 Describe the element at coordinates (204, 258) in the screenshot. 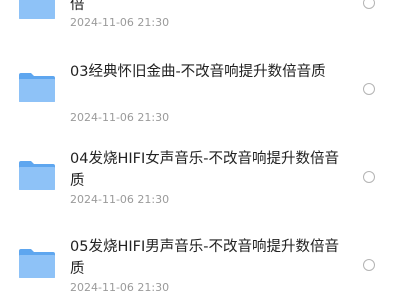

I see `file-name: 05发烧HIFI男声音乐-不改音响提升数倍音质` at that location.